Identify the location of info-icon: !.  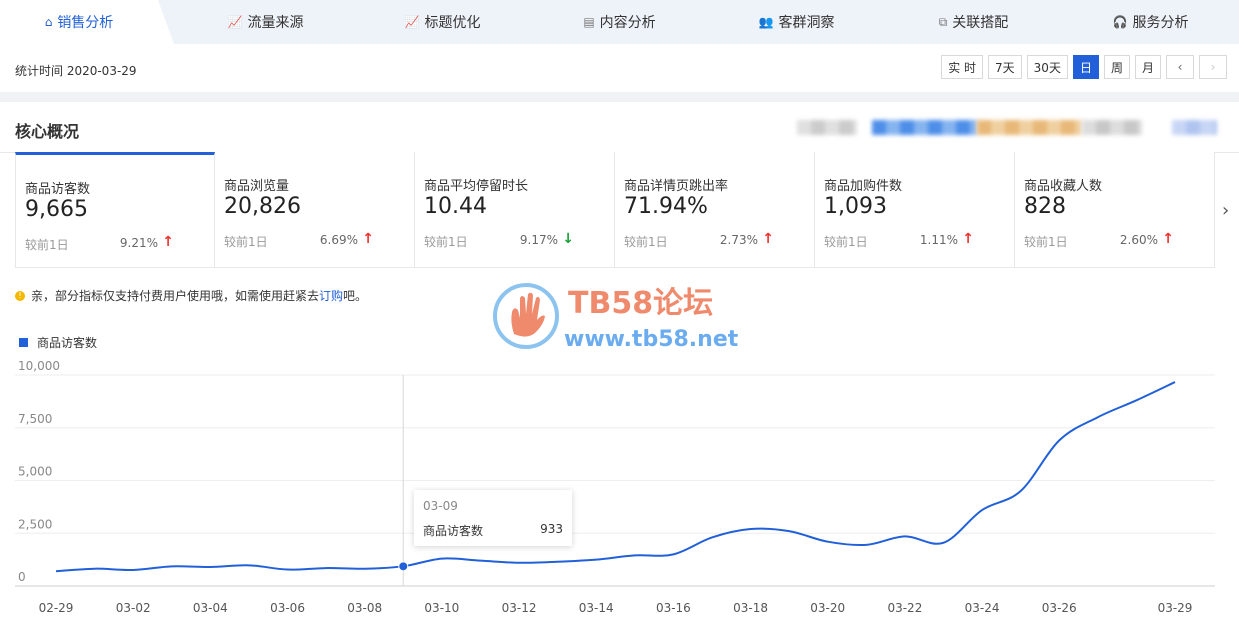
(20, 295).